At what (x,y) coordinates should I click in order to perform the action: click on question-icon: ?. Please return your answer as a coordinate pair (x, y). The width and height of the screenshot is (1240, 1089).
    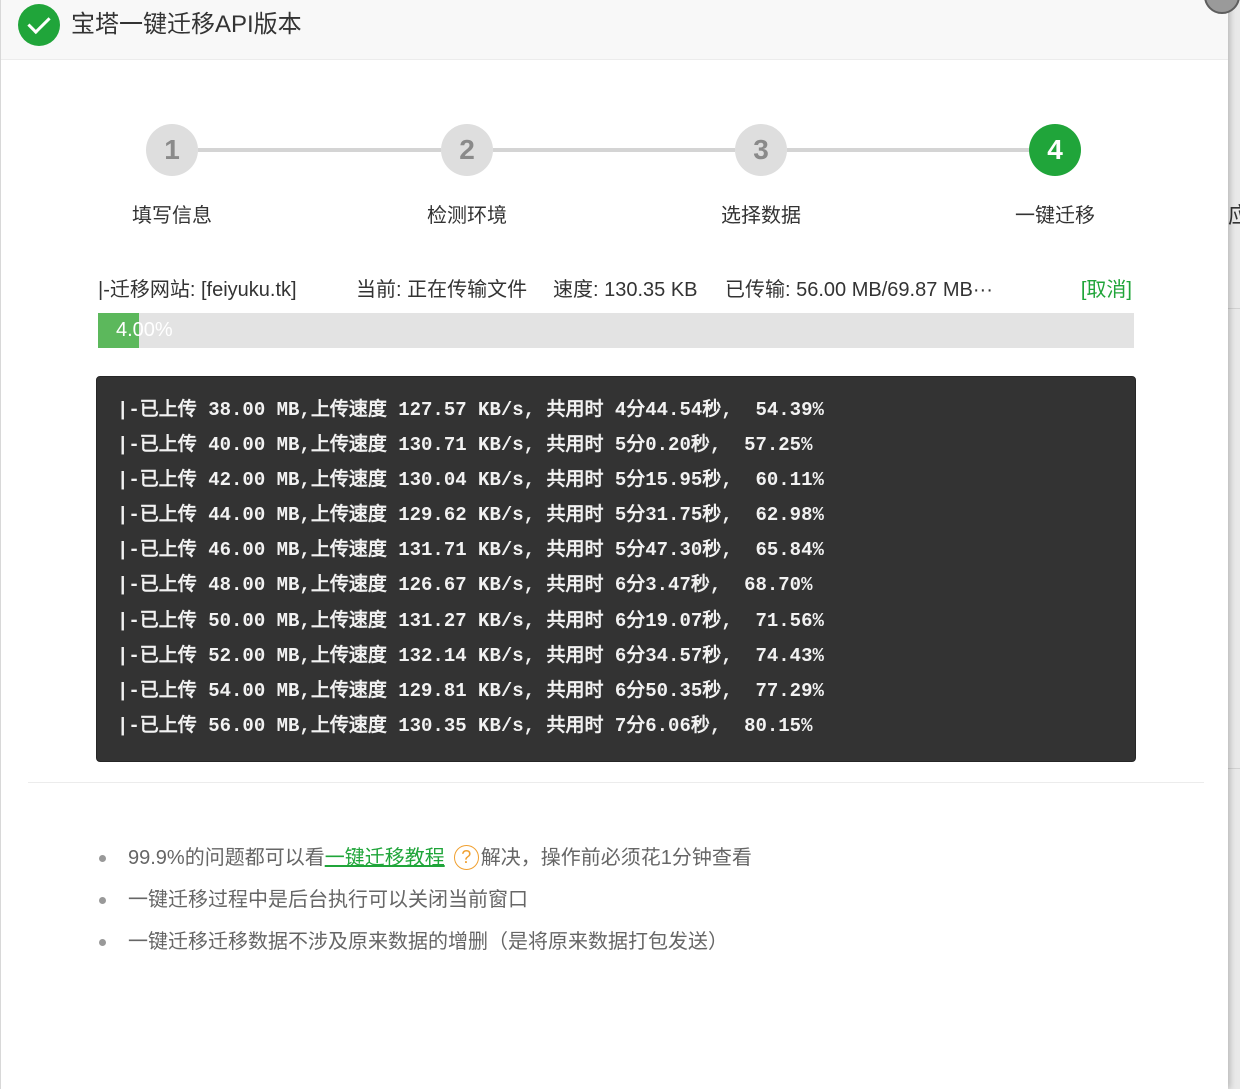
    Looking at the image, I should click on (466, 857).